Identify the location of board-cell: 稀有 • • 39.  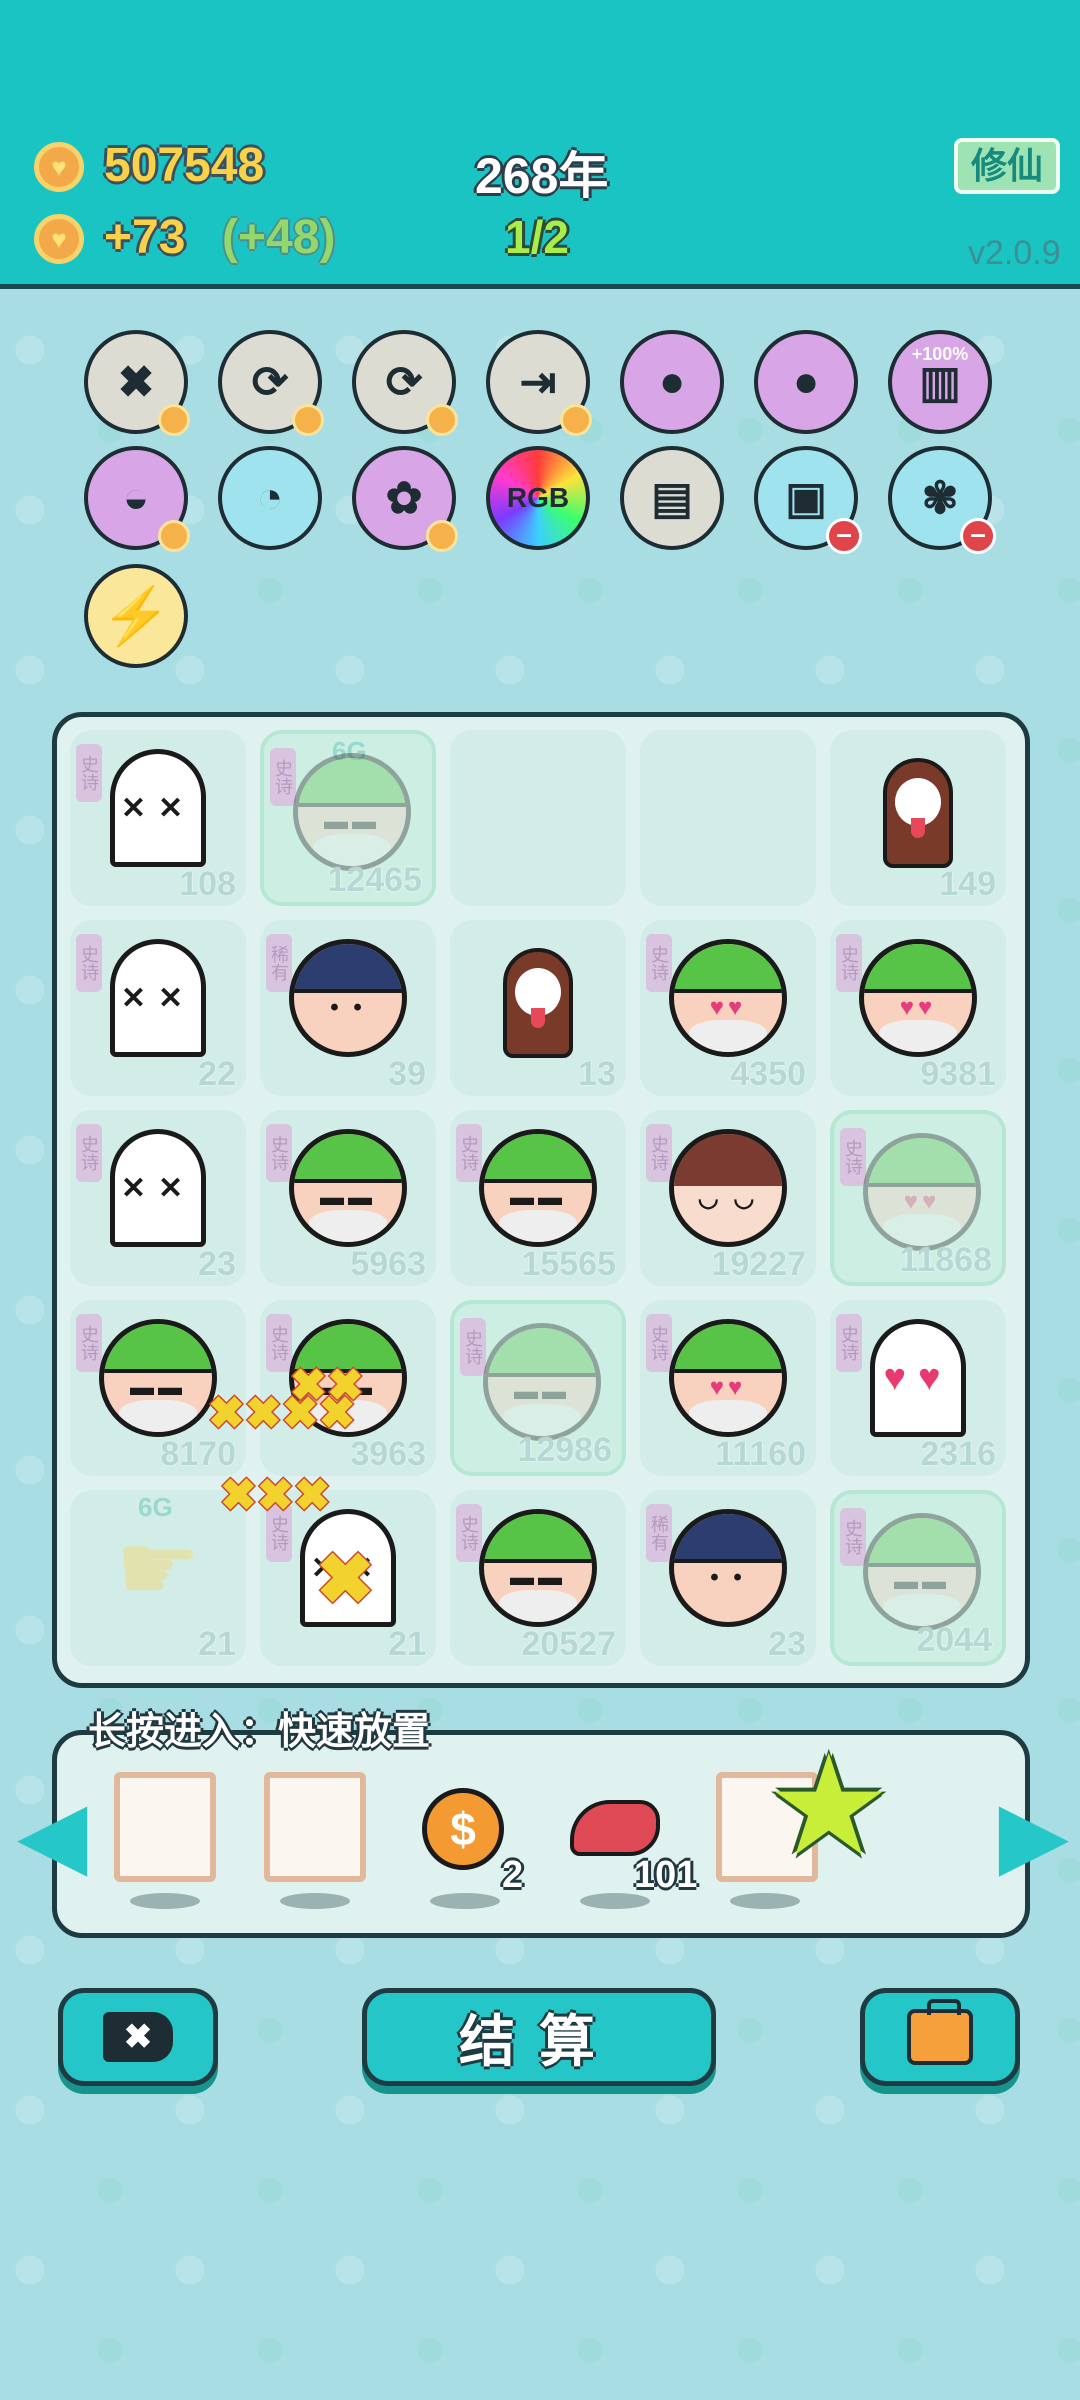
(348, 1008).